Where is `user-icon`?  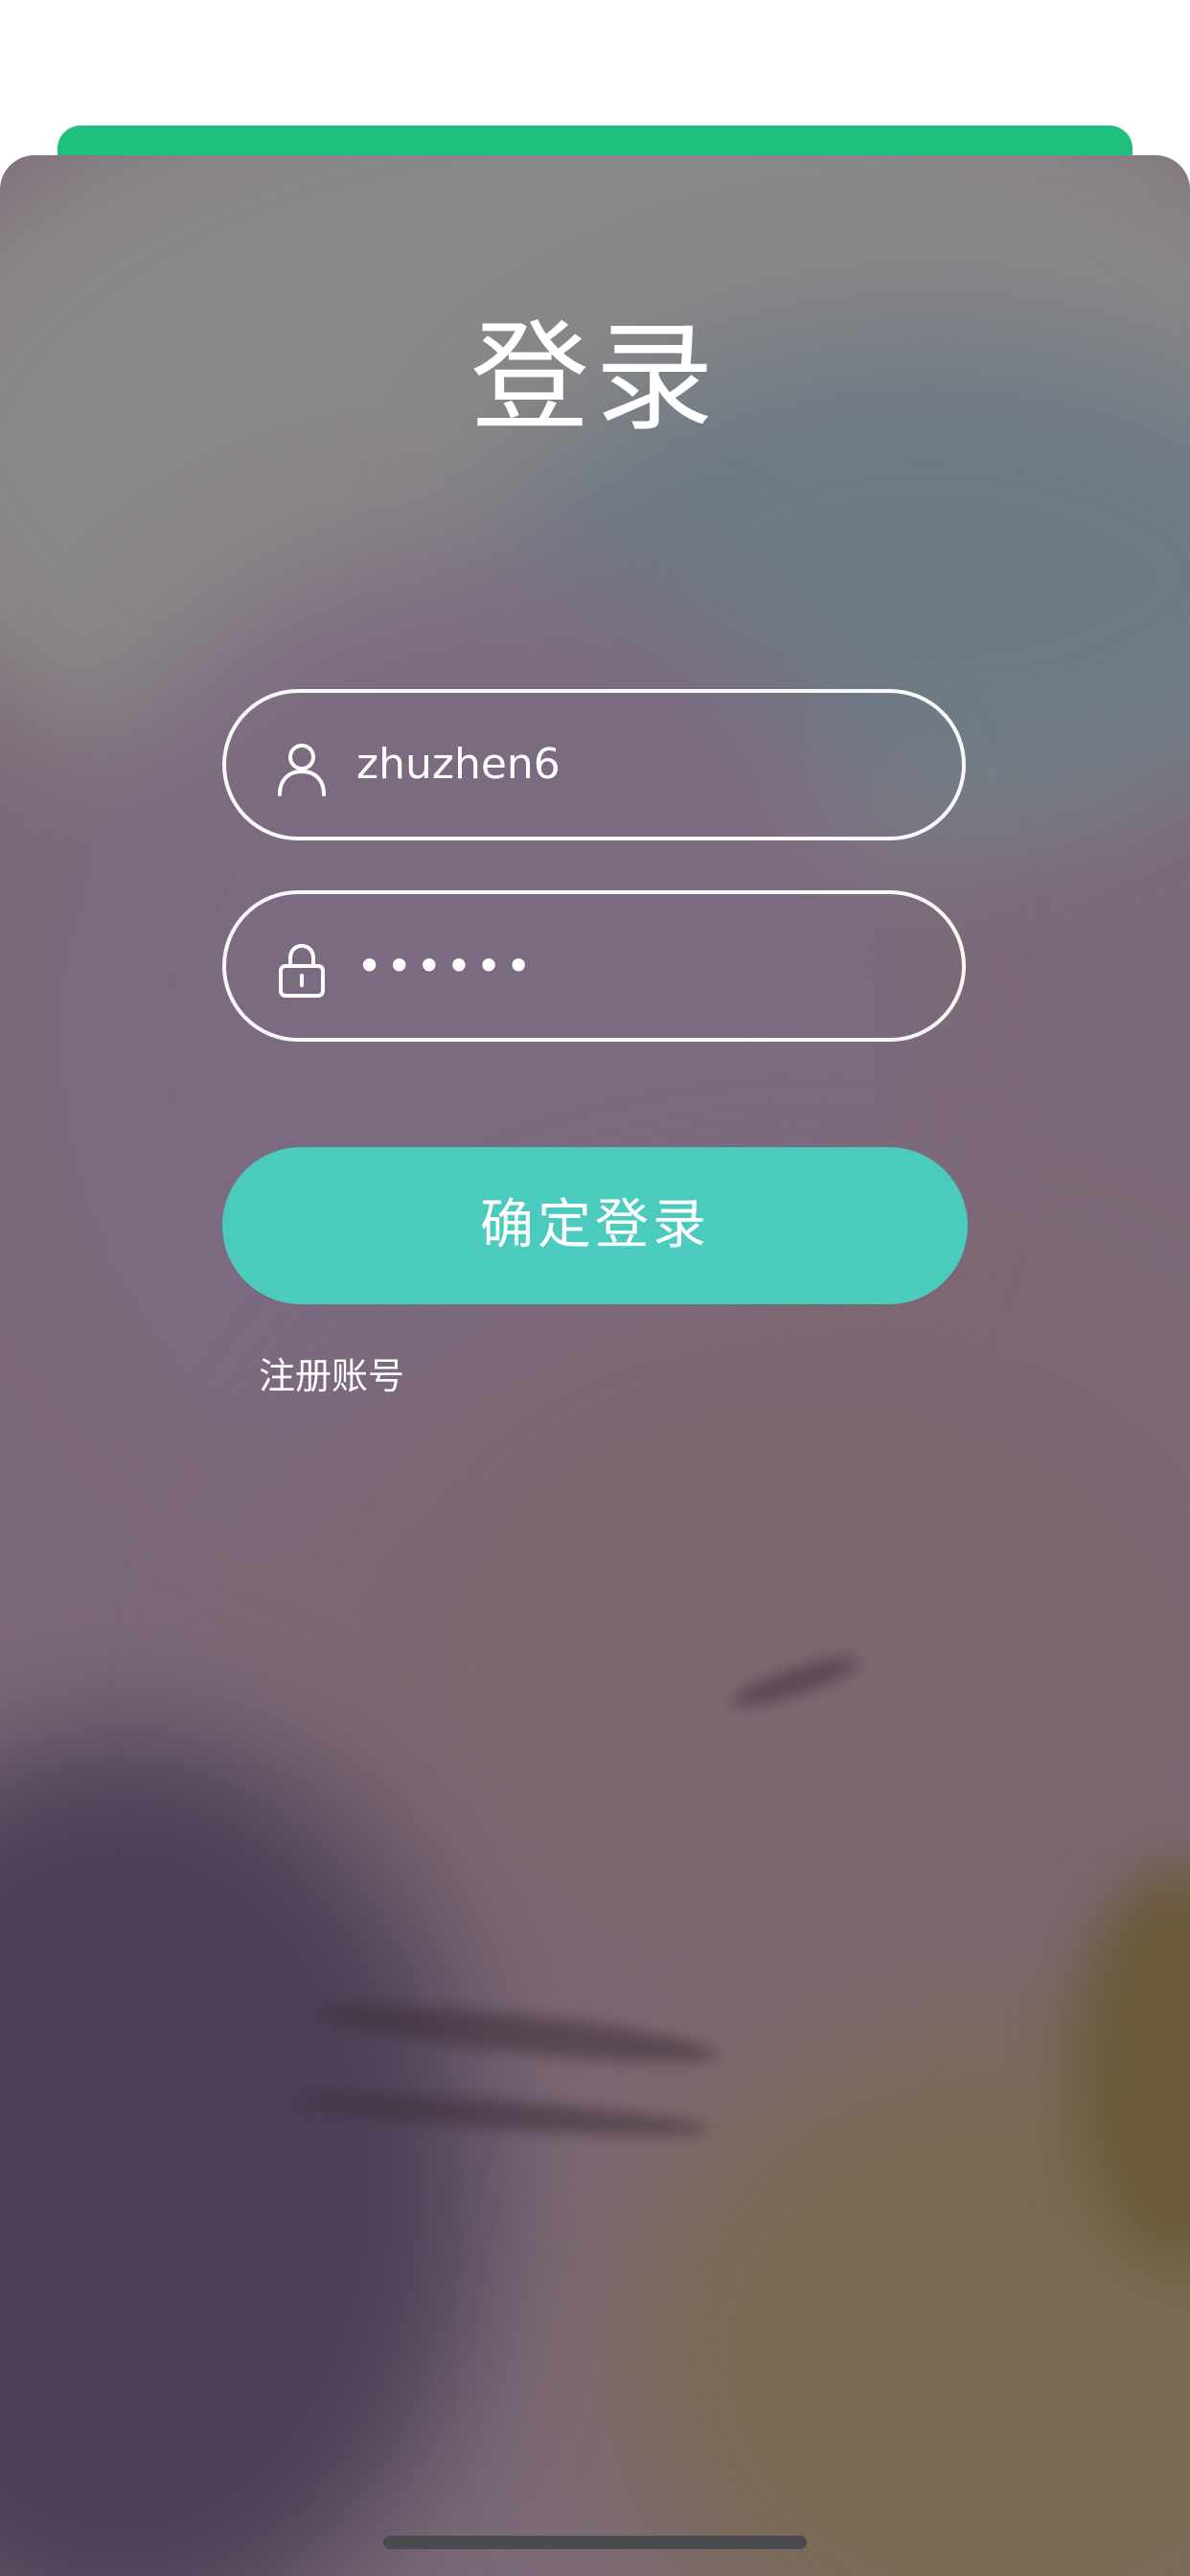
user-icon is located at coordinates (302, 768).